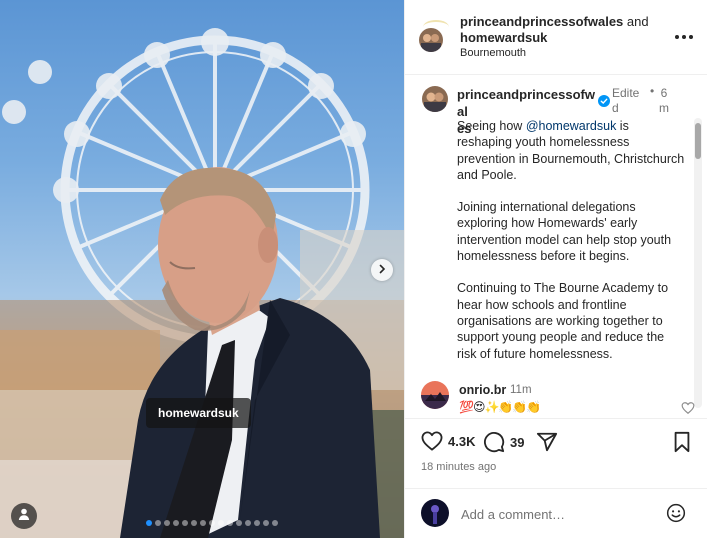 Image resolution: width=707 pixels, height=538 pixels. What do you see at coordinates (557, 30) in the screenshot?
I see `post-authors: princeandprincessofwales and homewardsuk` at bounding box center [557, 30].